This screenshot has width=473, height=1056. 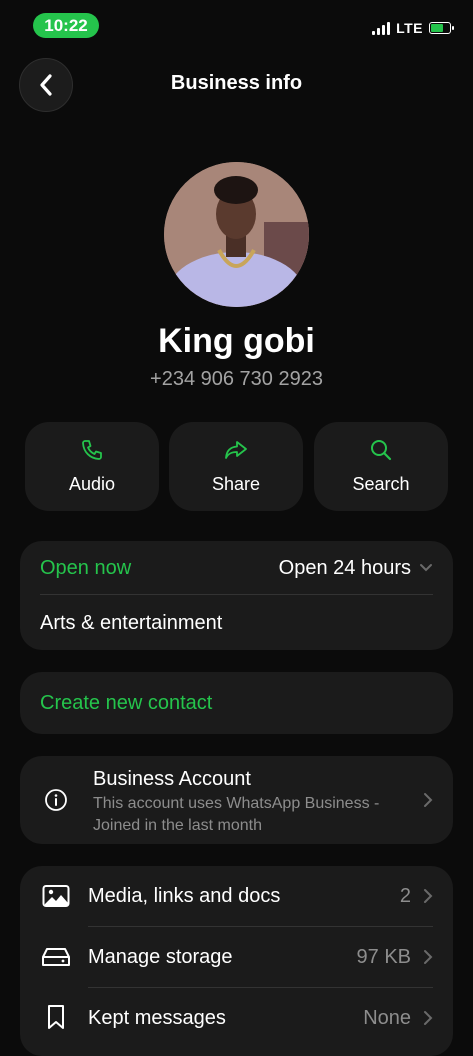 I want to click on avatar, so click(x=236, y=234).